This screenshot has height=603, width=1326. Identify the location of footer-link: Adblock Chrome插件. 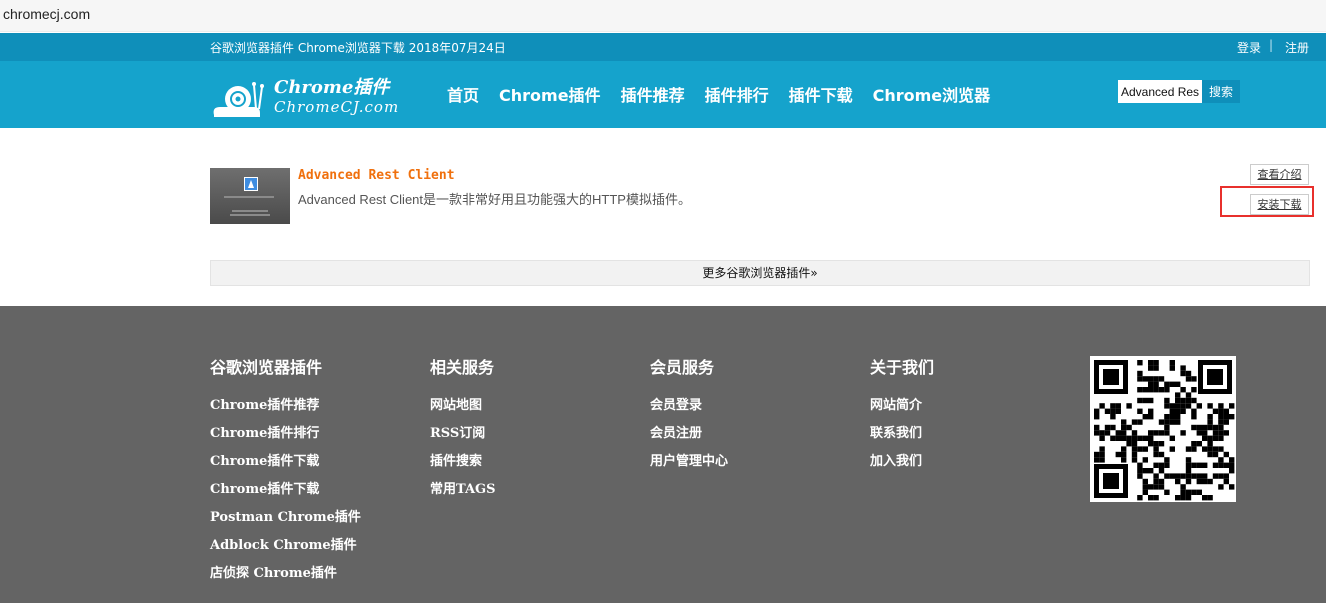
(285, 546).